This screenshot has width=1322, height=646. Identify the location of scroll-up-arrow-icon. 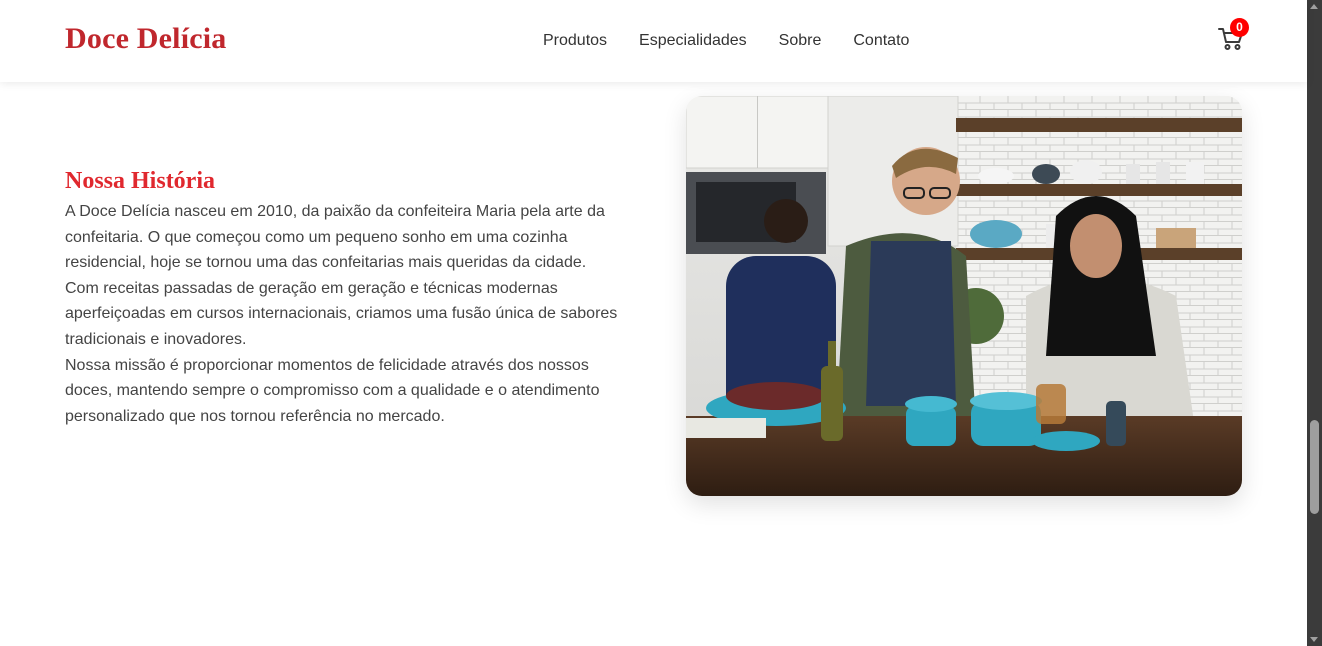
(1314, 6).